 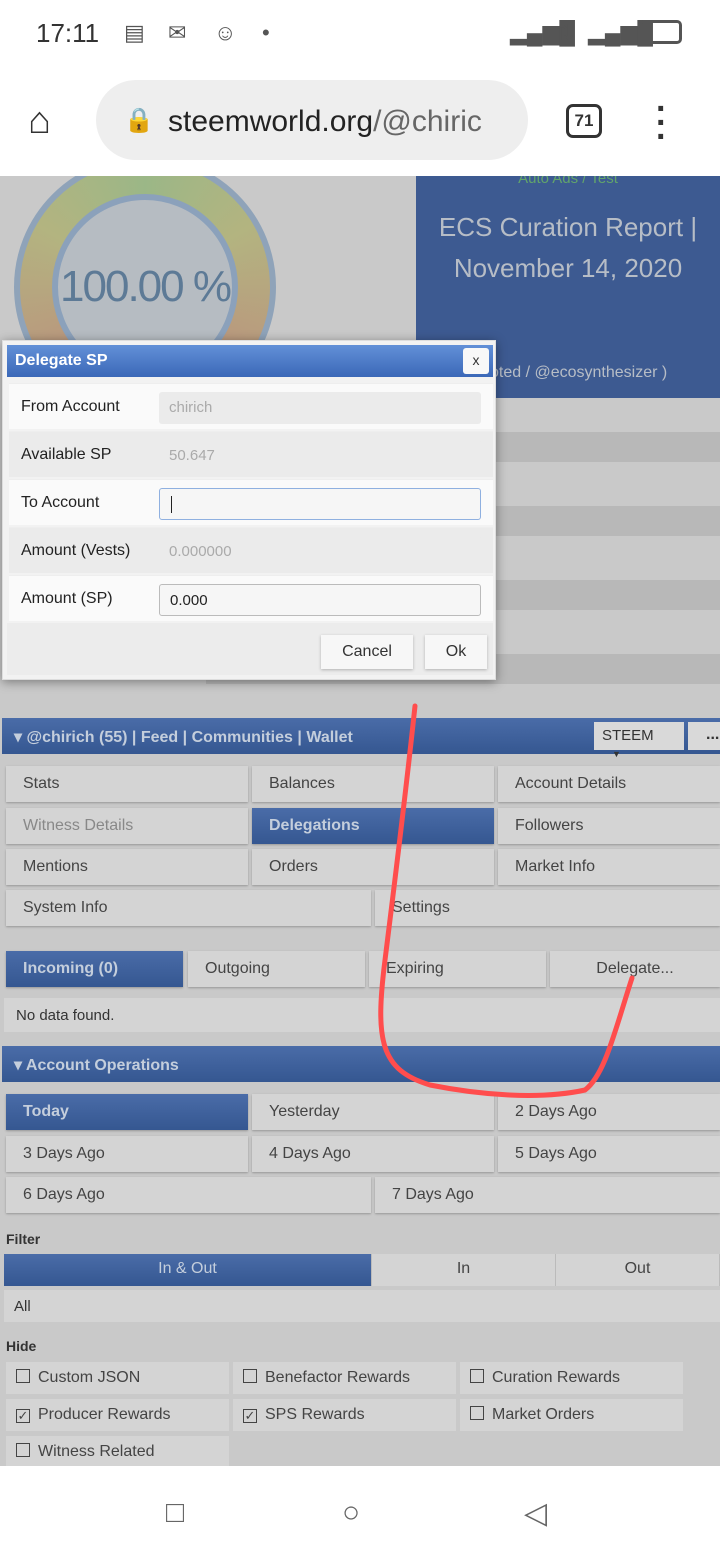 What do you see at coordinates (367, 652) in the screenshot?
I see `cancel-button: Cancel` at bounding box center [367, 652].